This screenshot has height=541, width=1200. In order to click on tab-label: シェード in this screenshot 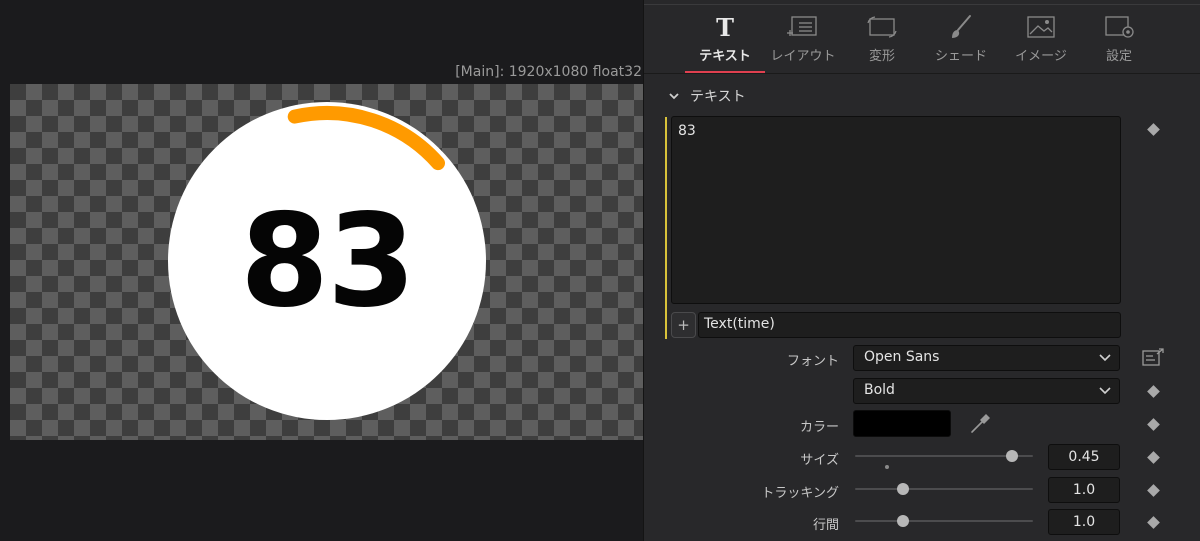, I will do `click(960, 56)`.